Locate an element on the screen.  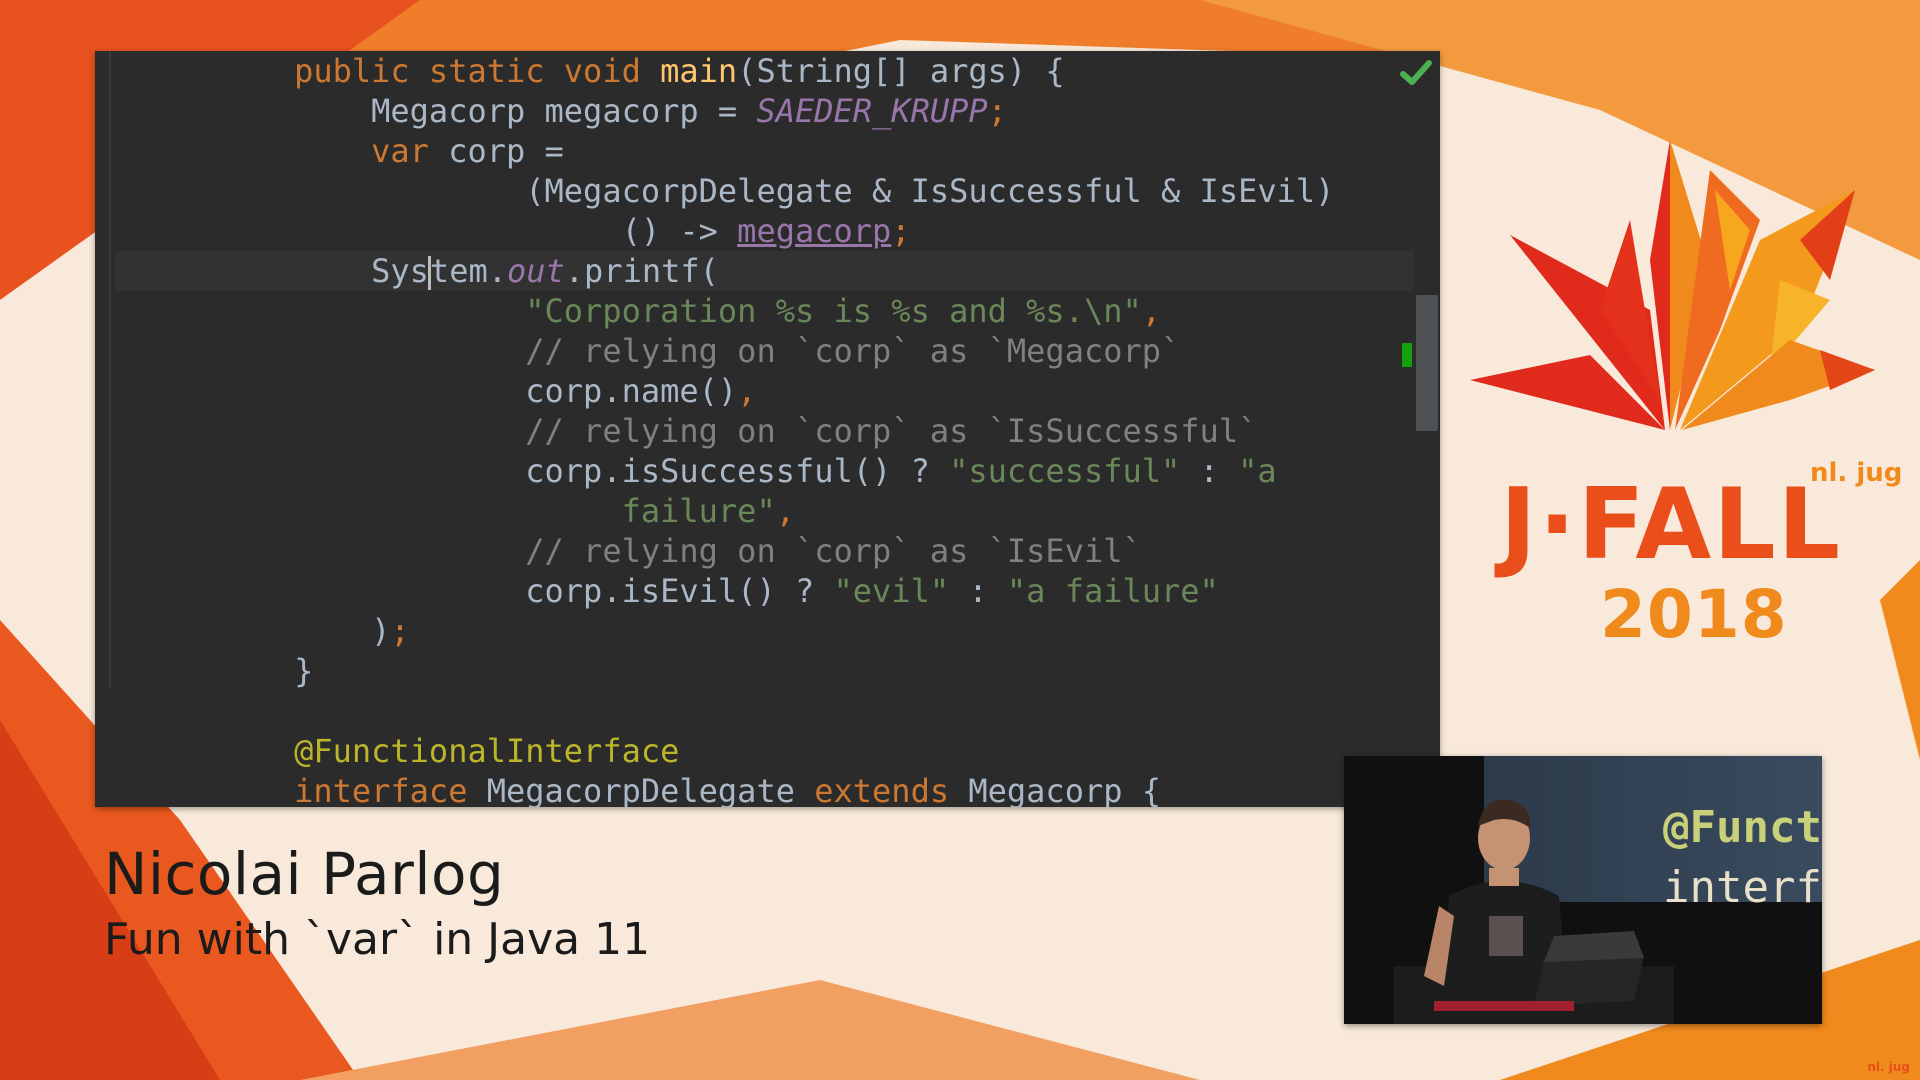
code-line: ); is located at coordinates (313, 631).